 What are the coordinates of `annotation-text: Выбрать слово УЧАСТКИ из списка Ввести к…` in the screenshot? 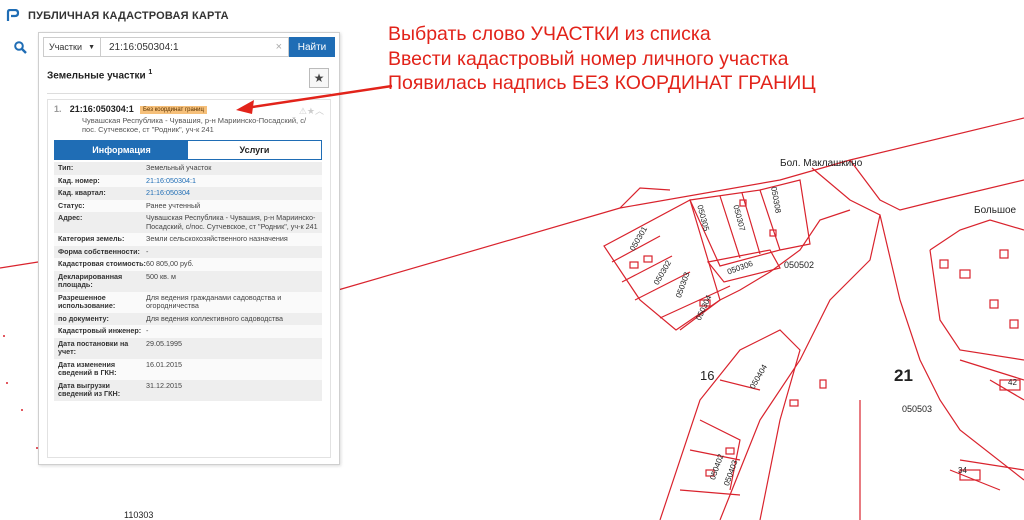 It's located at (602, 59).